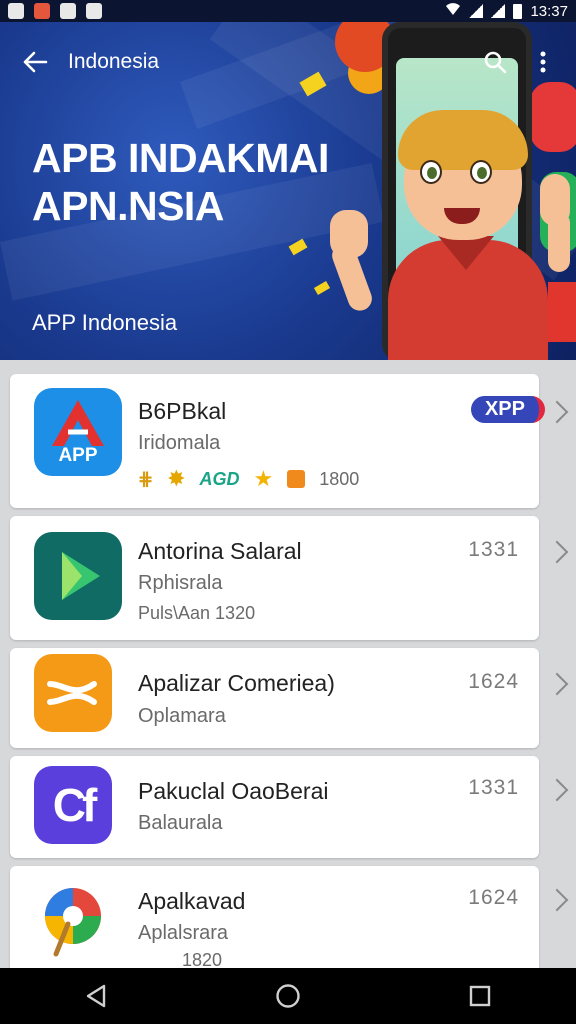 The width and height of the screenshot is (576, 1024). Describe the element at coordinates (114, 61) in the screenshot. I see `nav-title: Indonesia` at that location.